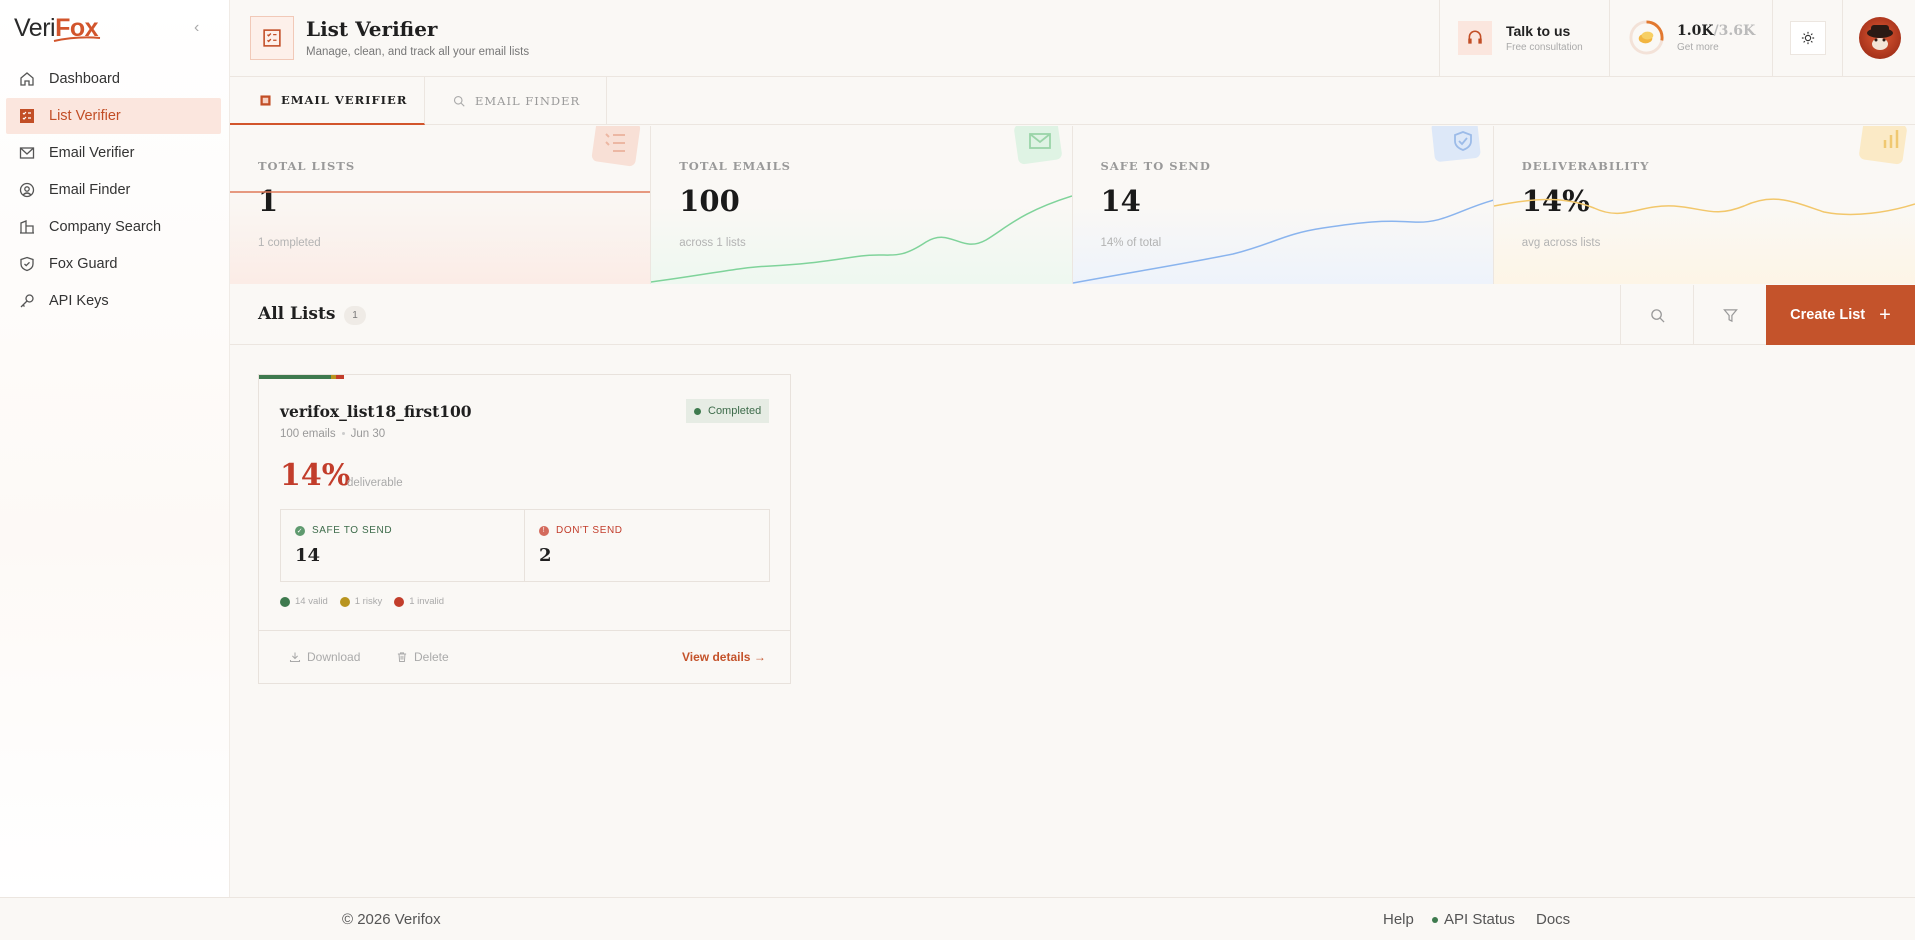 This screenshot has height=940, width=1915. I want to click on stat-safe-to-send: SAFE TO SEND 14 14% of total, so click(1283, 205).